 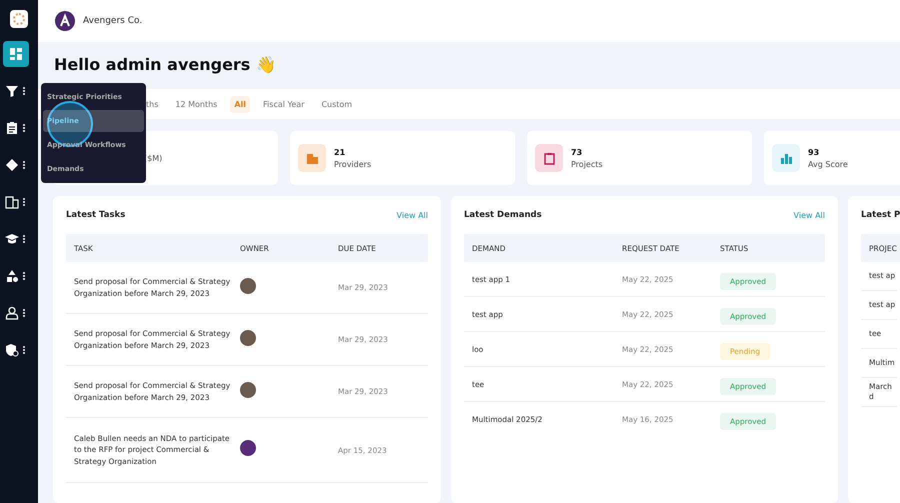 I want to click on panel-title: Latest Demands, so click(x=503, y=215).